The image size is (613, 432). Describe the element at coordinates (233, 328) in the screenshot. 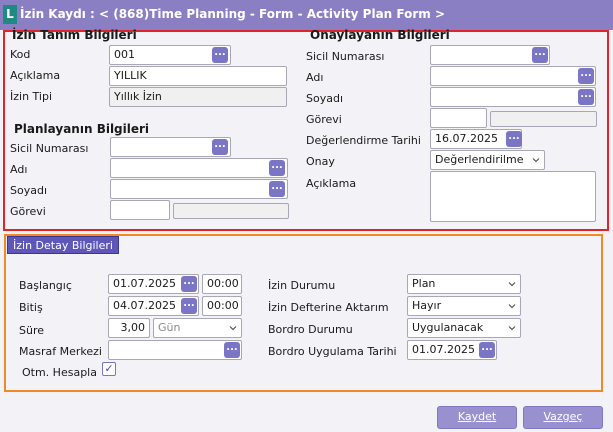

I see `duration-unit-chevron-down-icon` at that location.